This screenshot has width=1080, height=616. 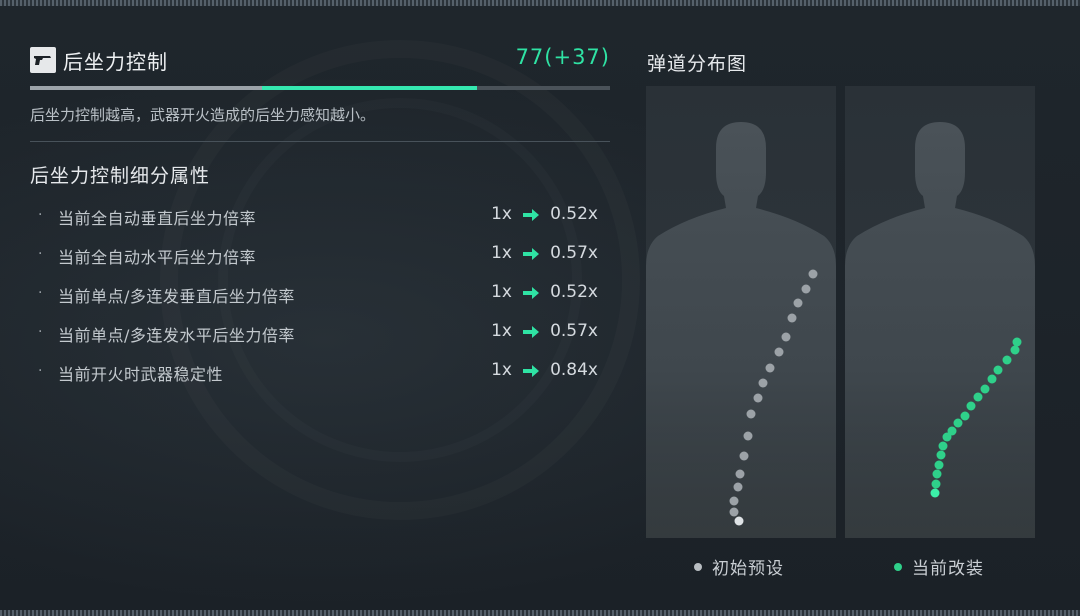 I want to click on ballistics-panel-initial, so click(x=741, y=312).